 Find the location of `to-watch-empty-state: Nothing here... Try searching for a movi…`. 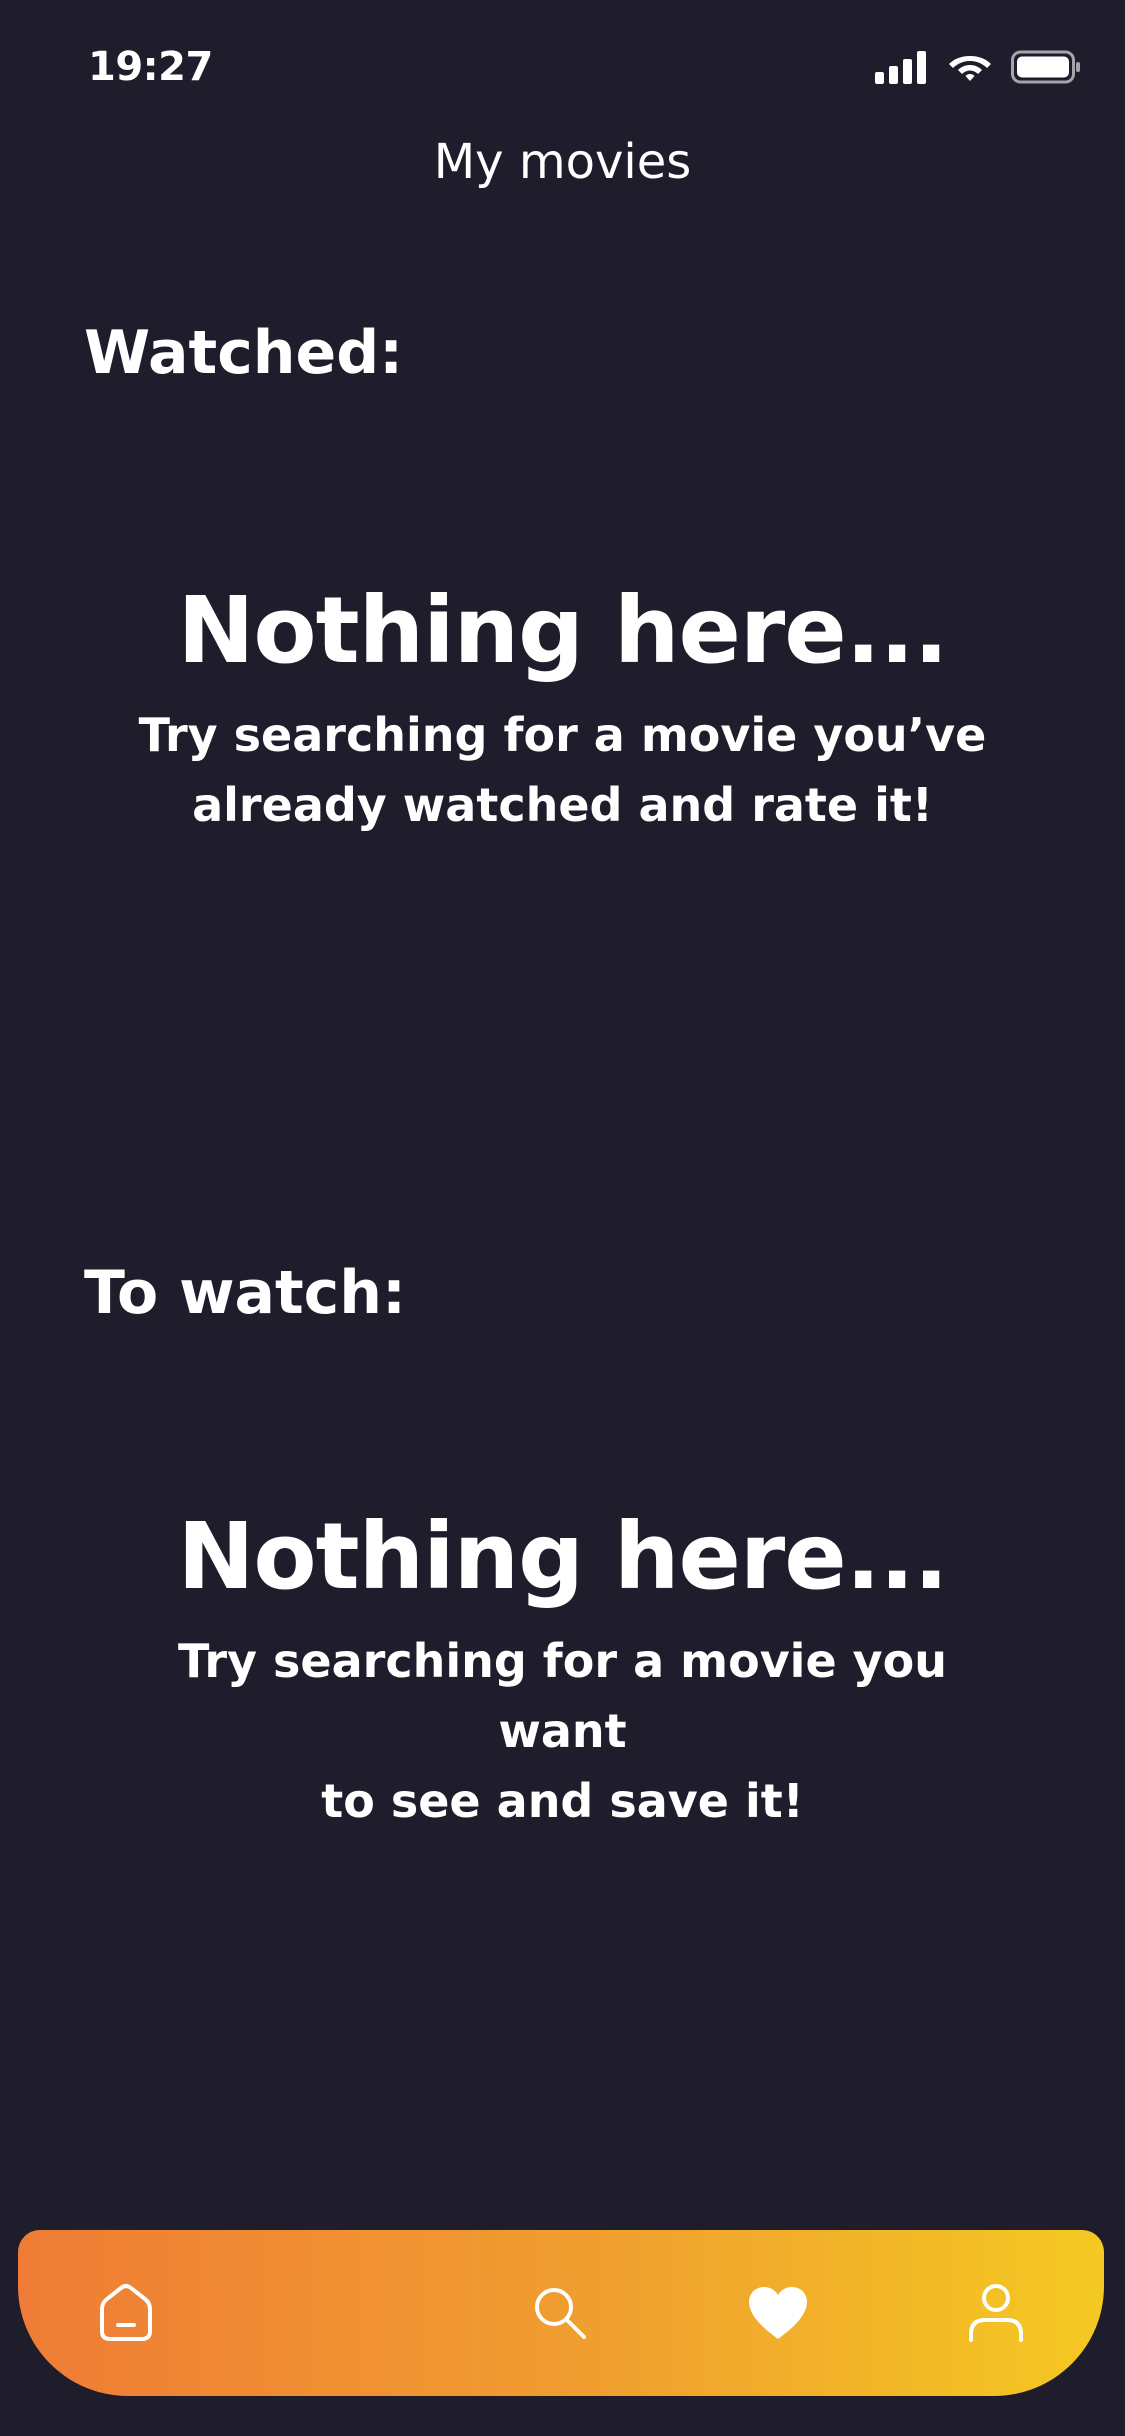

to-watch-empty-state: Nothing here... Try searching for a movi… is located at coordinates (562, 1669).